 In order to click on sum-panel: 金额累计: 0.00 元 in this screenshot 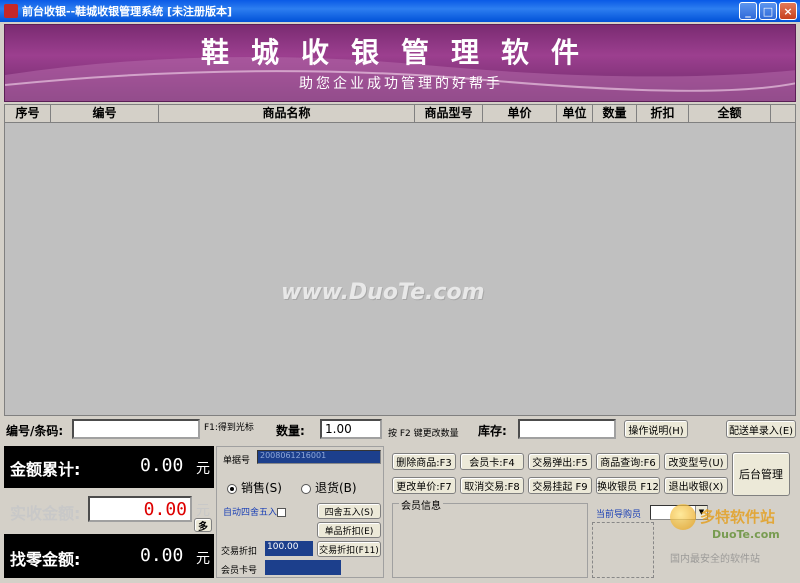, I will do `click(109, 467)`.